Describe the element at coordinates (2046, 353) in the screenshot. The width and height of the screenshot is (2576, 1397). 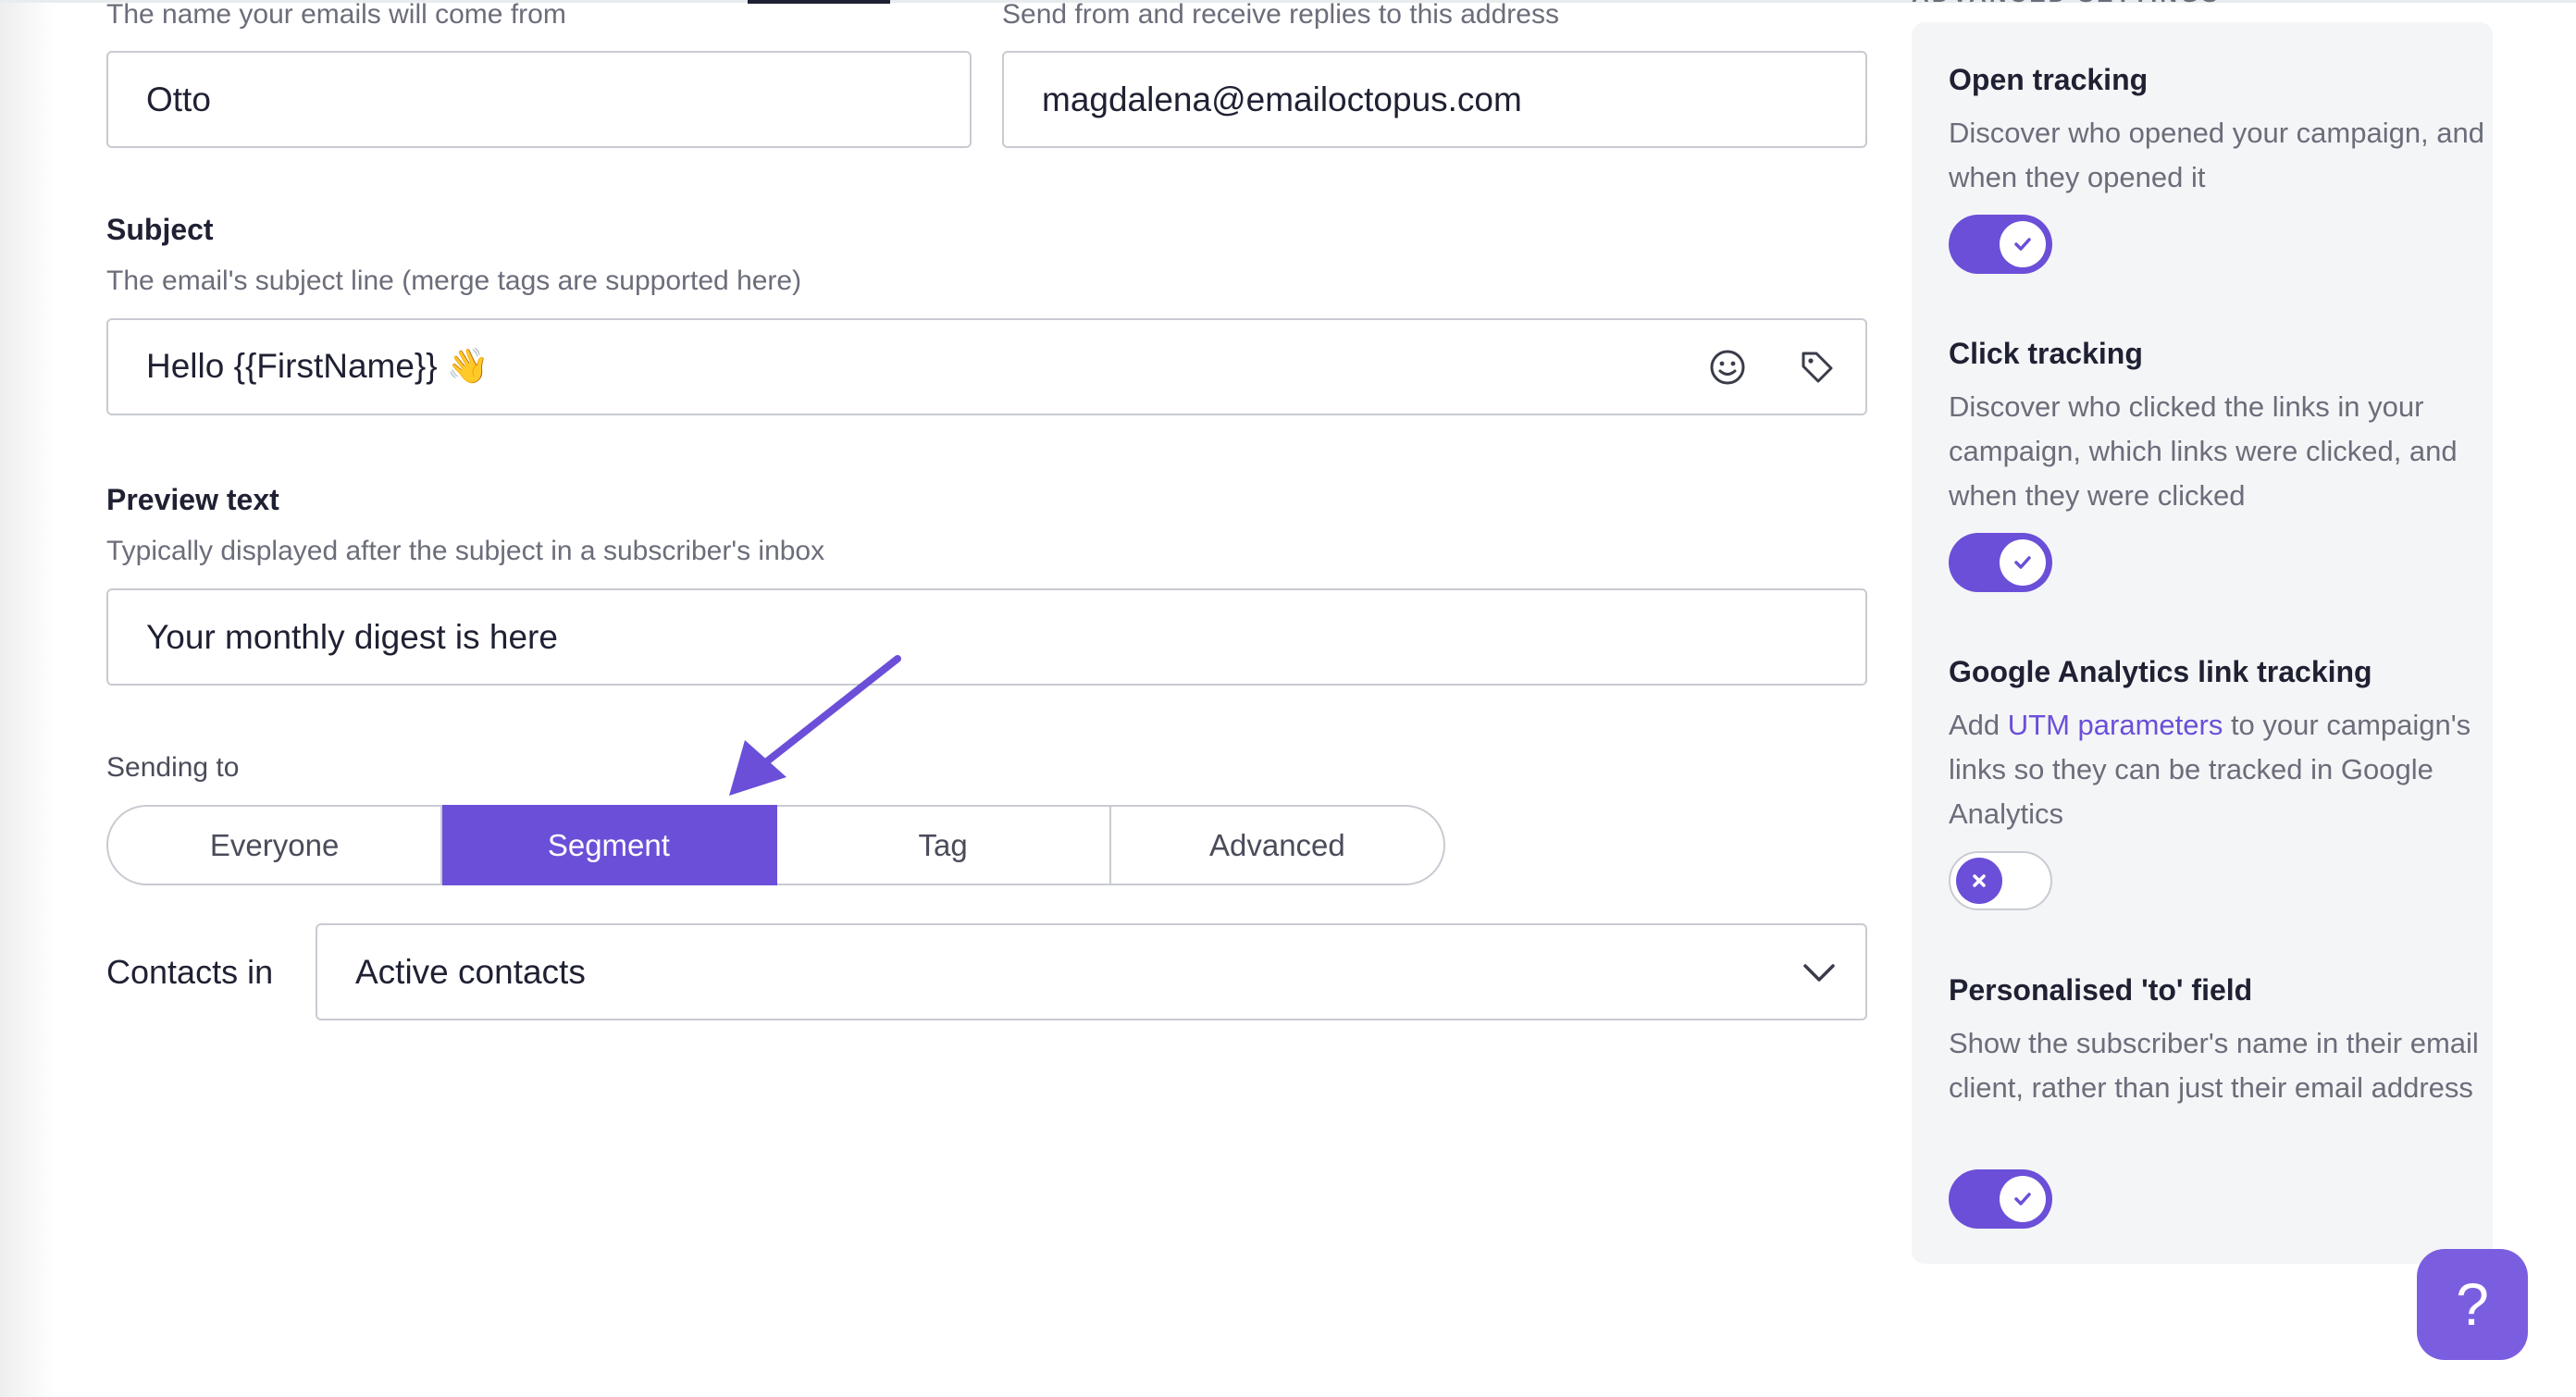
I see `click-tracking-title: Click tracking` at that location.